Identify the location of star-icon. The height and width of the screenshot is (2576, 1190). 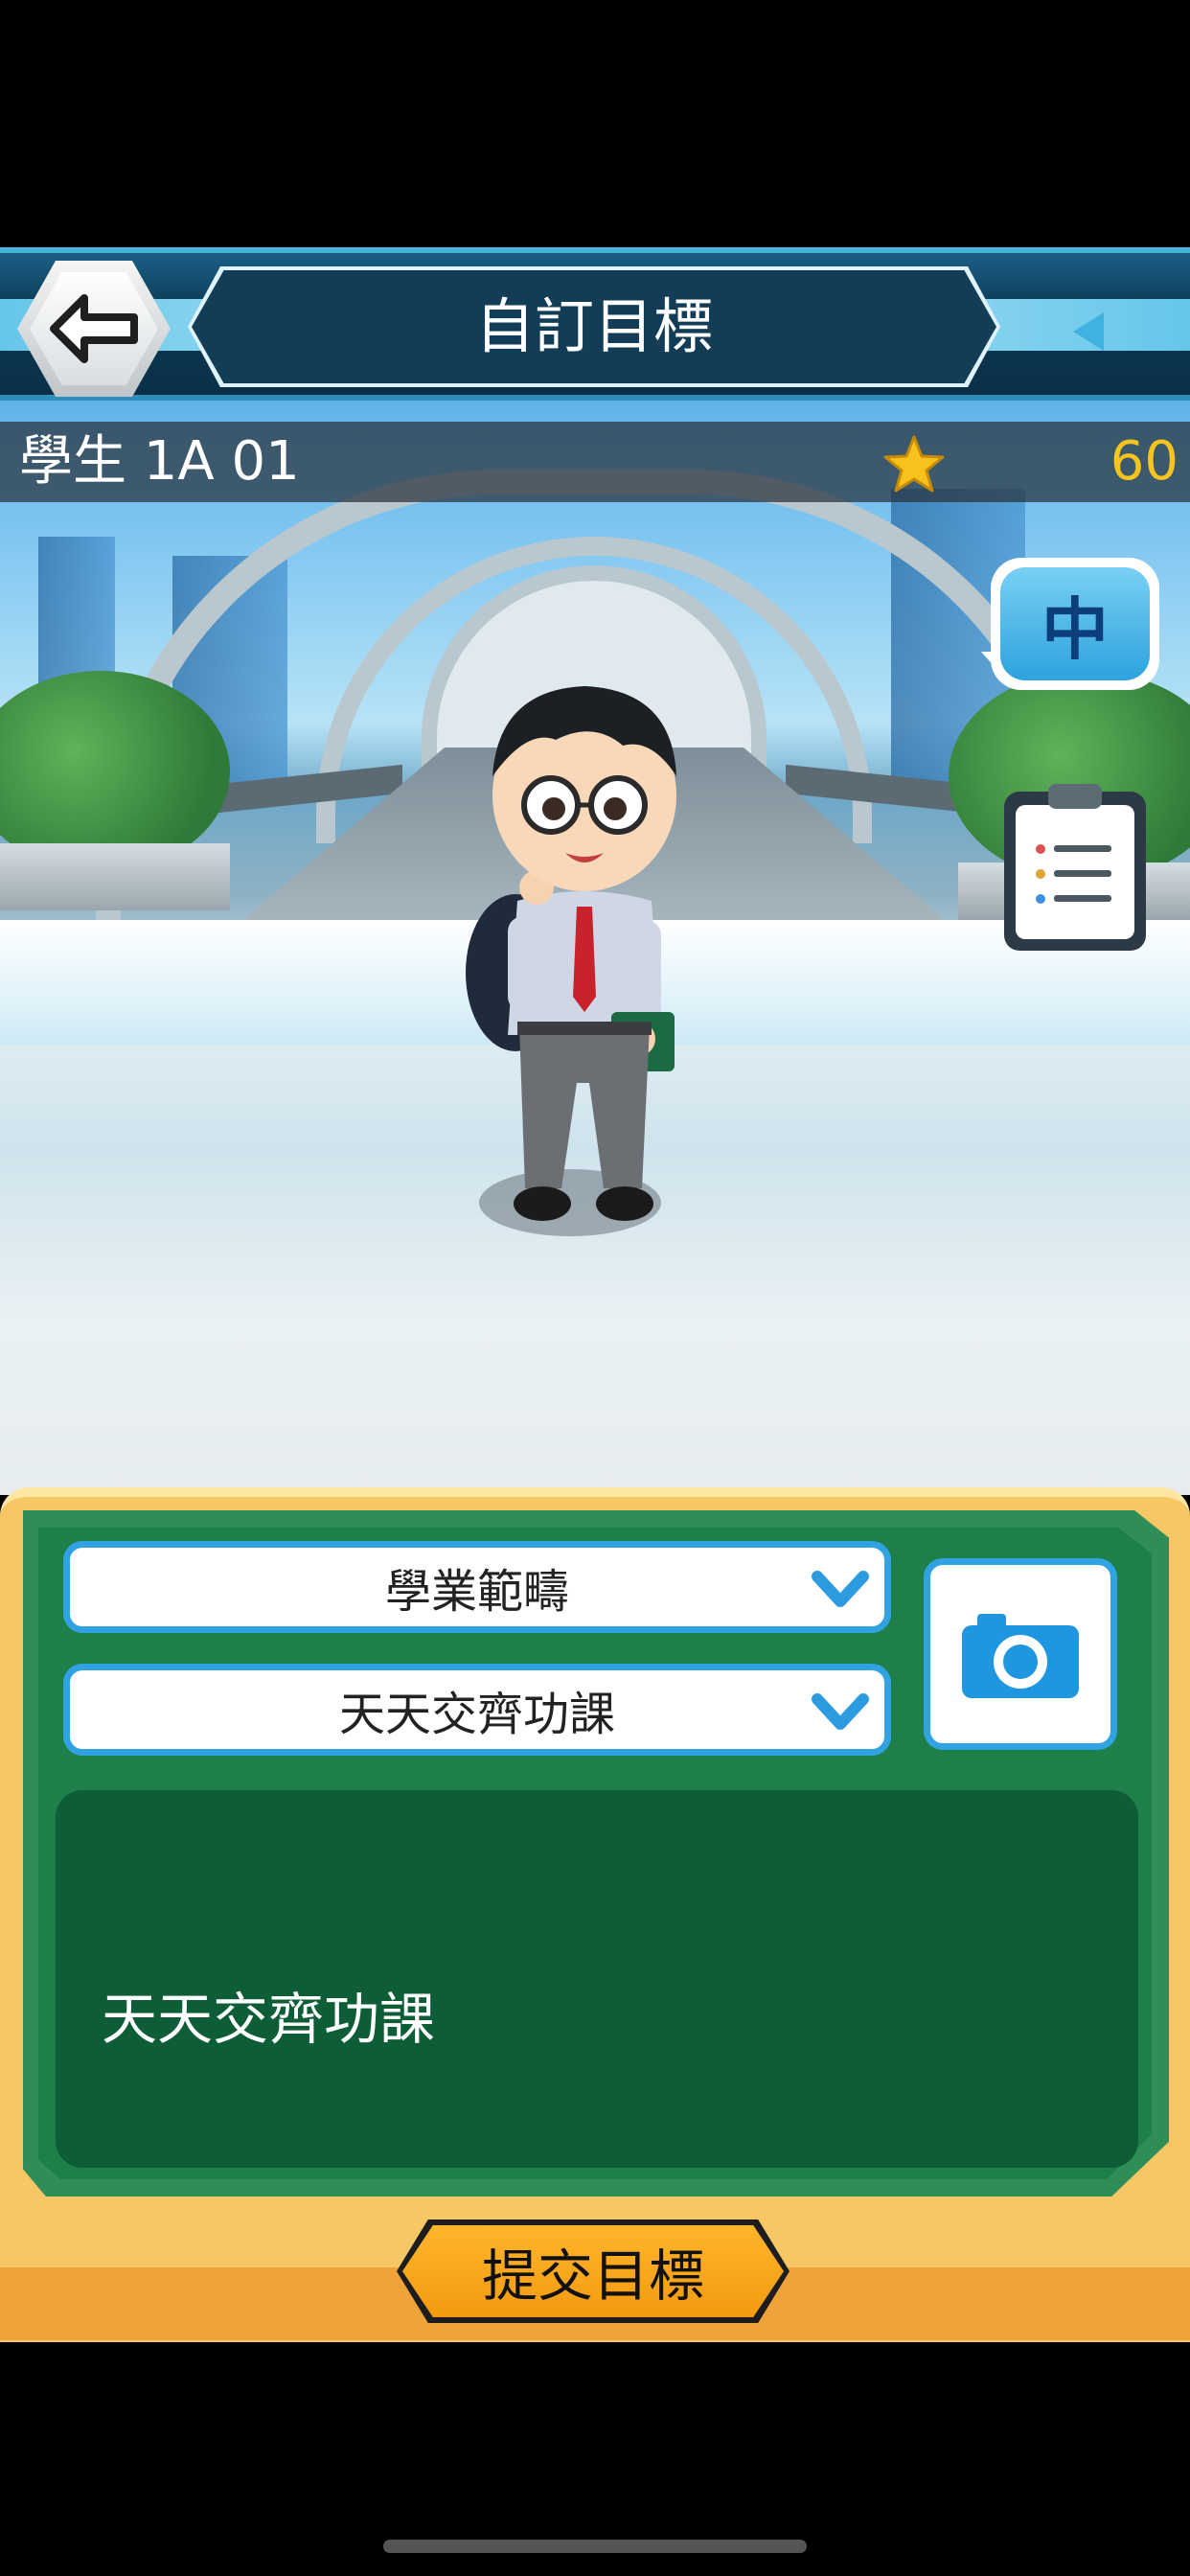
(914, 464).